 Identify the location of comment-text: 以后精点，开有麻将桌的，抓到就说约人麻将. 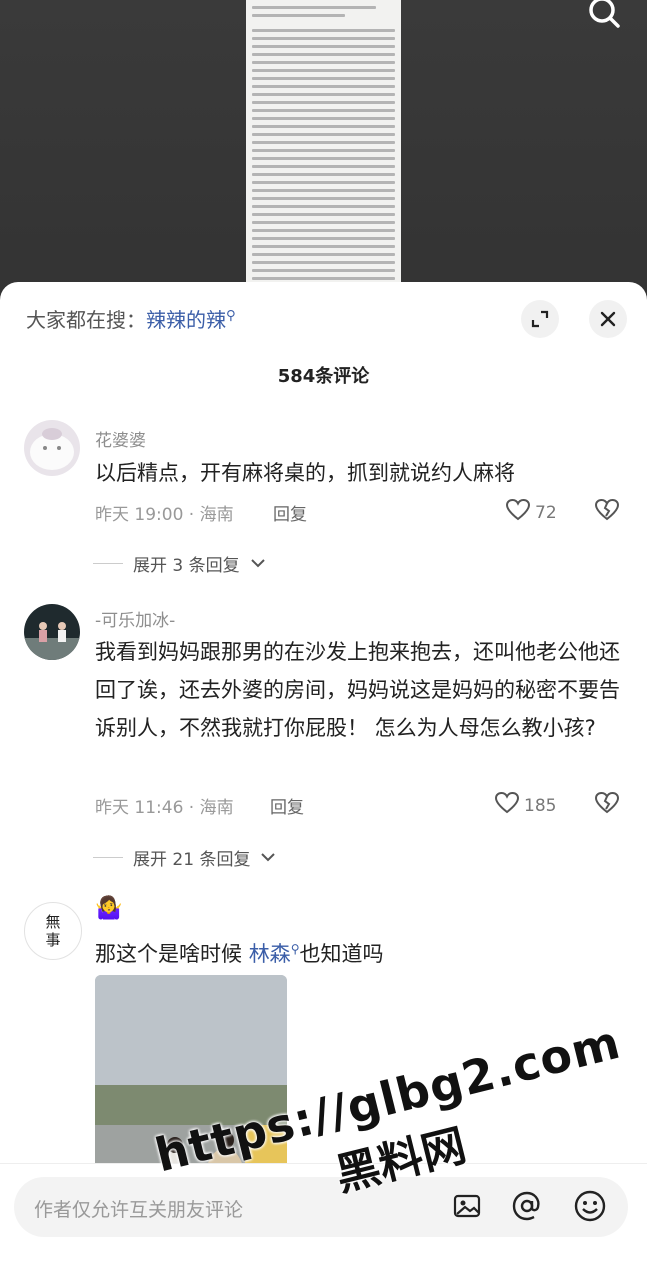
(360, 473).